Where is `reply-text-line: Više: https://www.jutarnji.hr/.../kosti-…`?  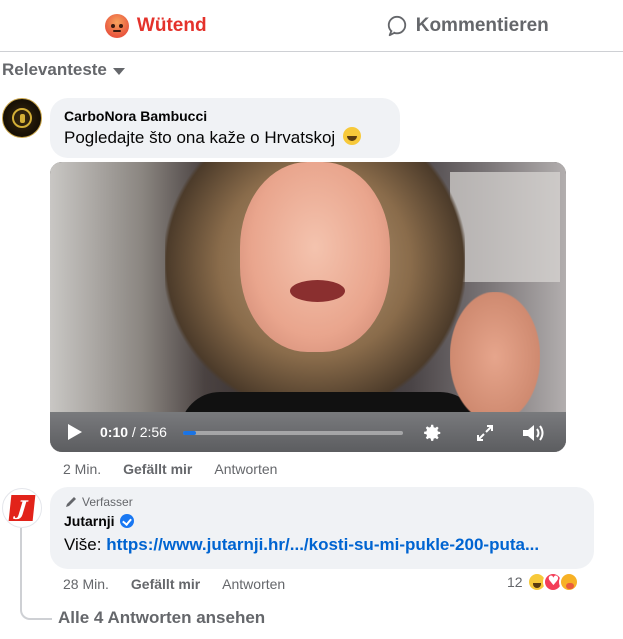
reply-text-line: Više: https://www.jutarnji.hr/.../kosti-… is located at coordinates (322, 545).